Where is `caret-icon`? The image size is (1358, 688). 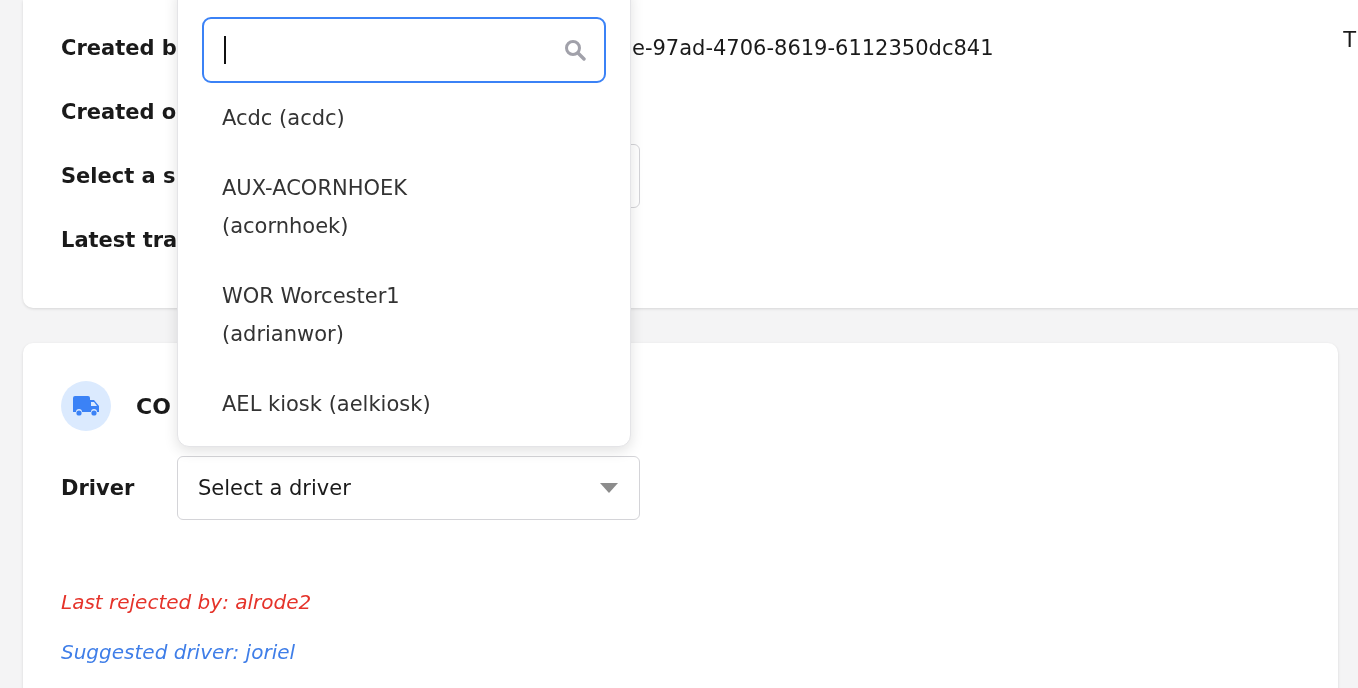 caret-icon is located at coordinates (609, 488).